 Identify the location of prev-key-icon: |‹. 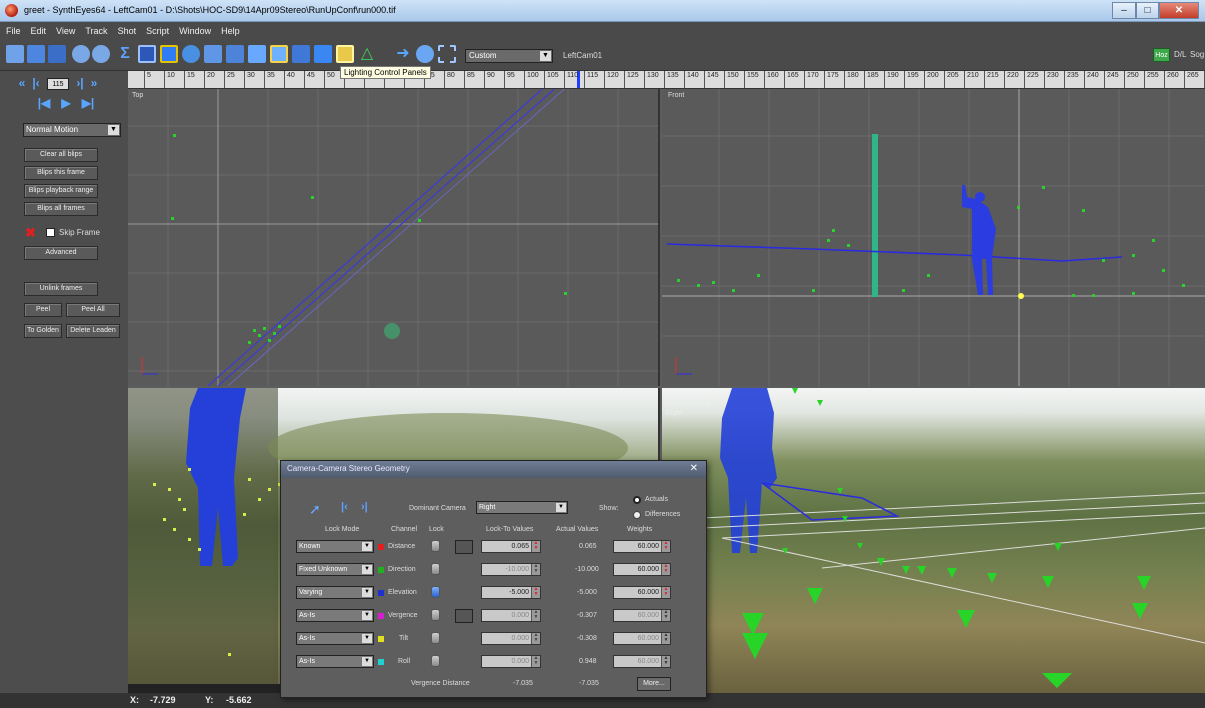
(36, 83).